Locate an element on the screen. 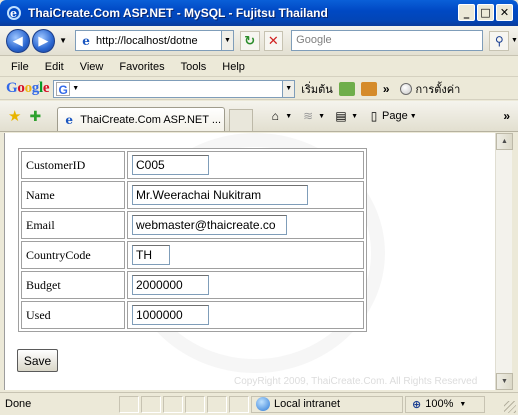  form-row-name: Name Mr.Weerachai Nukitram is located at coordinates (192, 195).